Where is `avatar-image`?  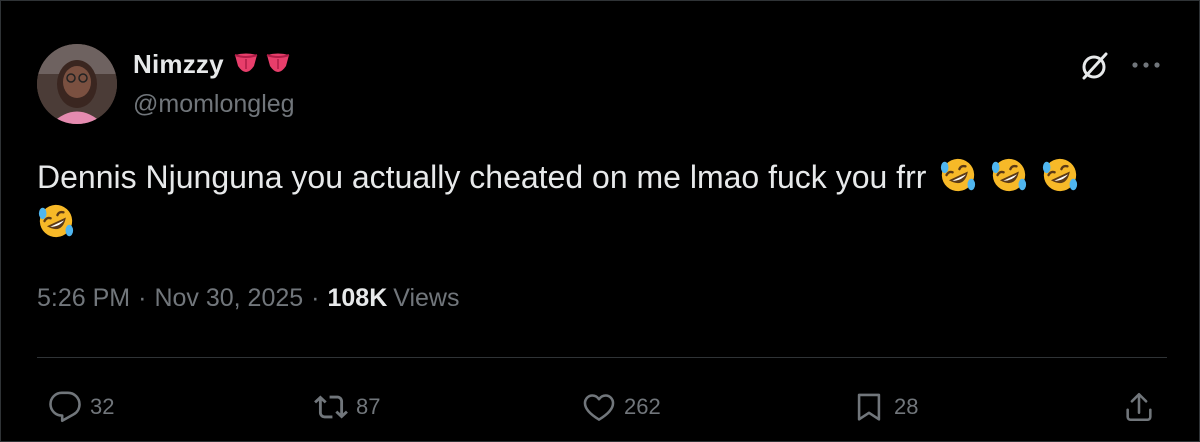 avatar-image is located at coordinates (77, 84).